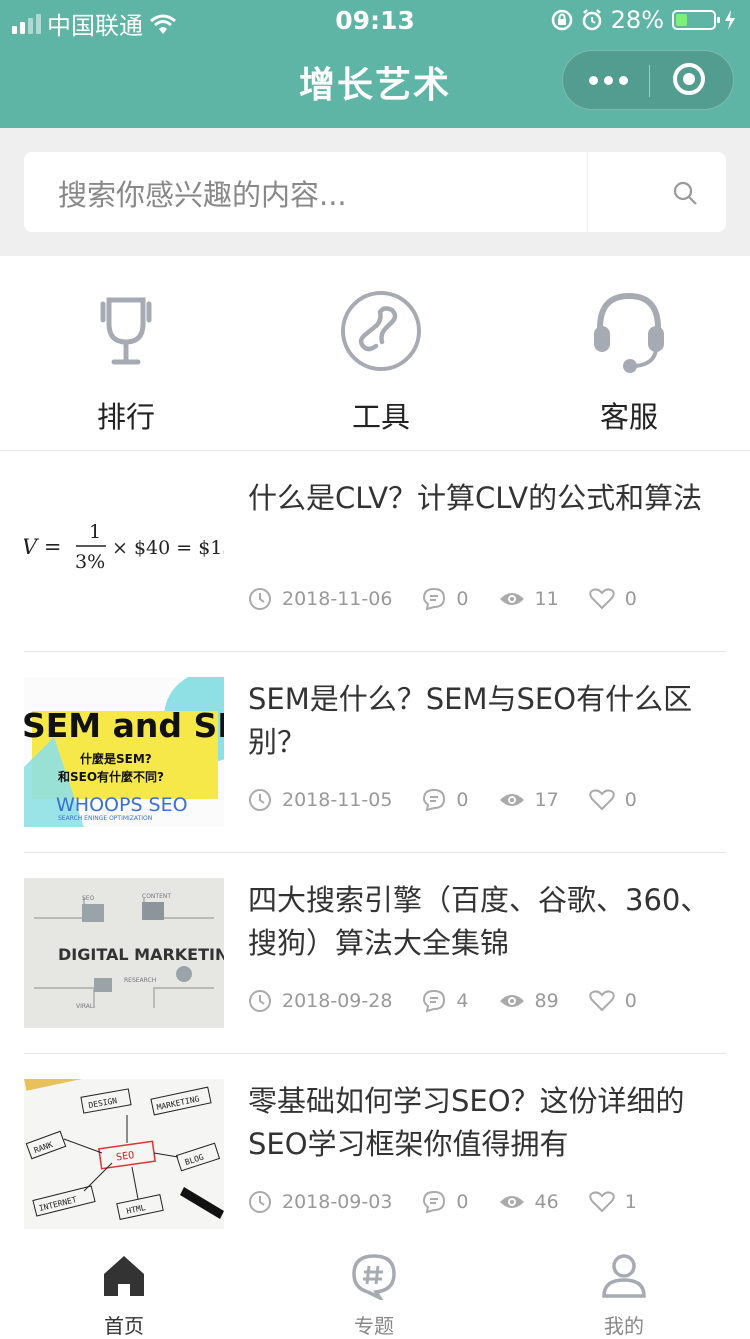 The image size is (750, 1339). I want to click on article-title: SEM是什么？SEM与SEO有什么区别？, so click(483, 721).